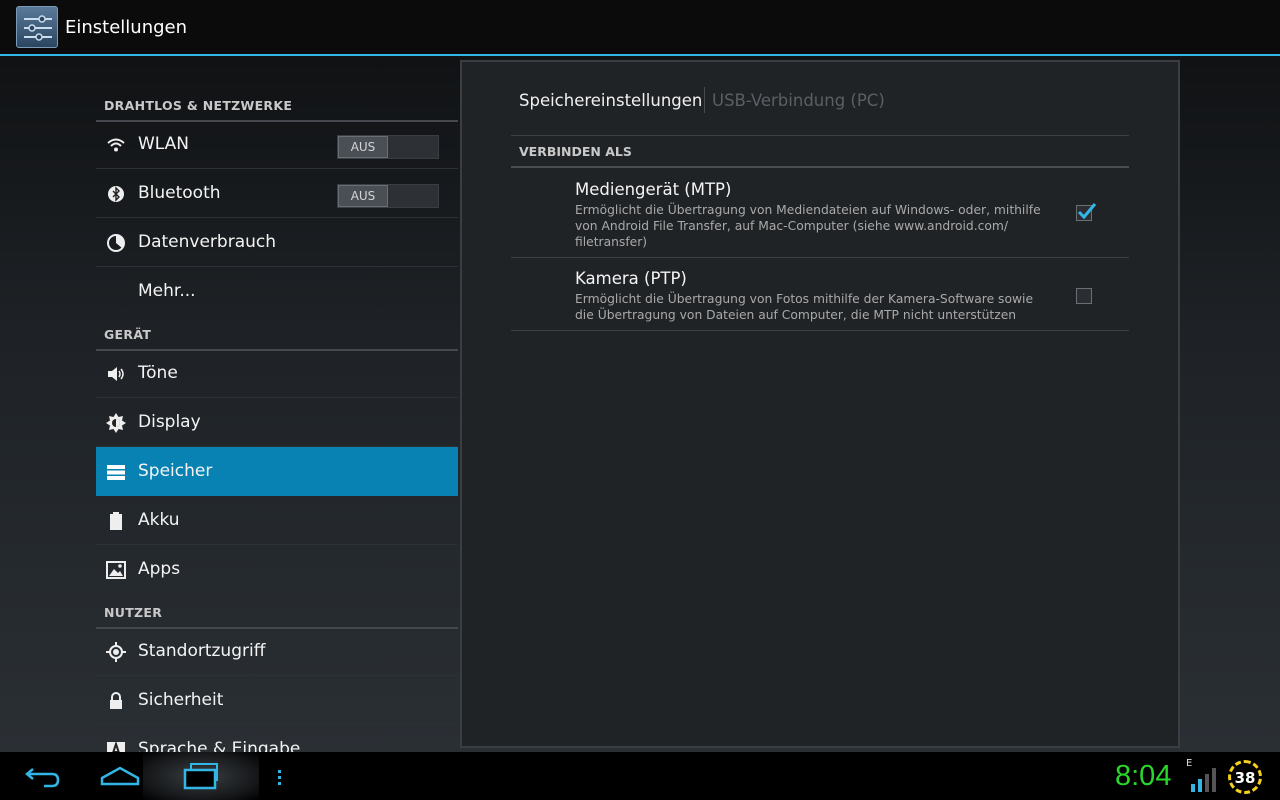 Image resolution: width=1280 pixels, height=800 pixels. I want to click on sidebar-item-sprache: Sprache & Eingabe, so click(277, 738).